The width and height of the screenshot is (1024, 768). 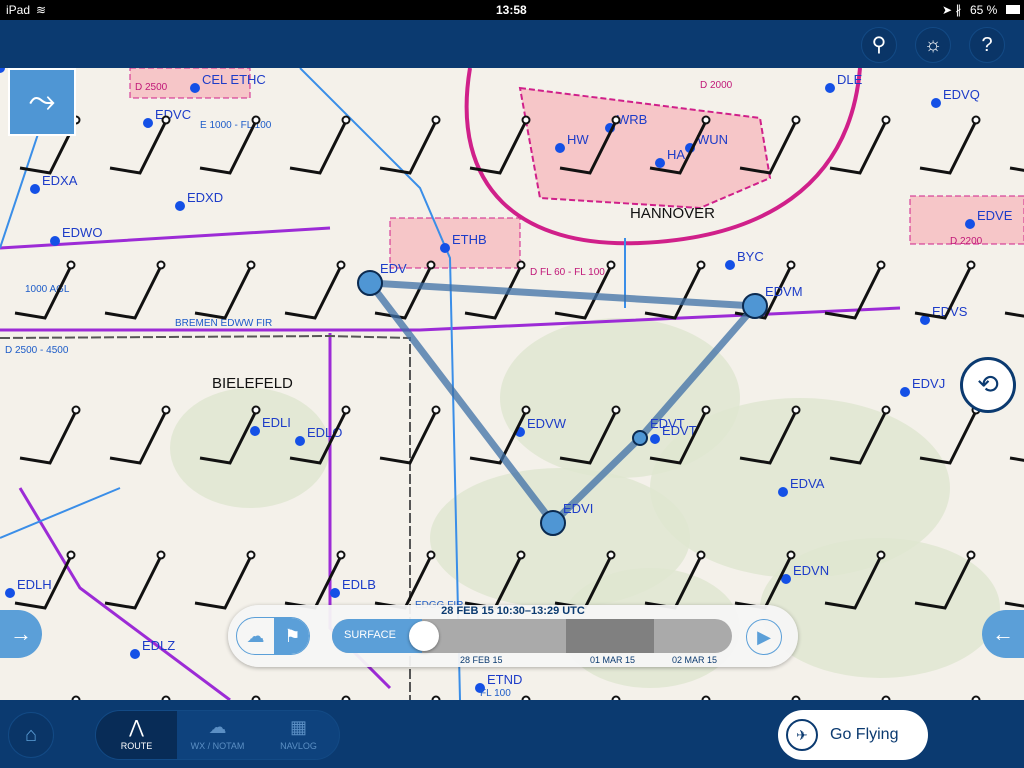 I want to click on home-button: ⌂, so click(x=31, y=735).